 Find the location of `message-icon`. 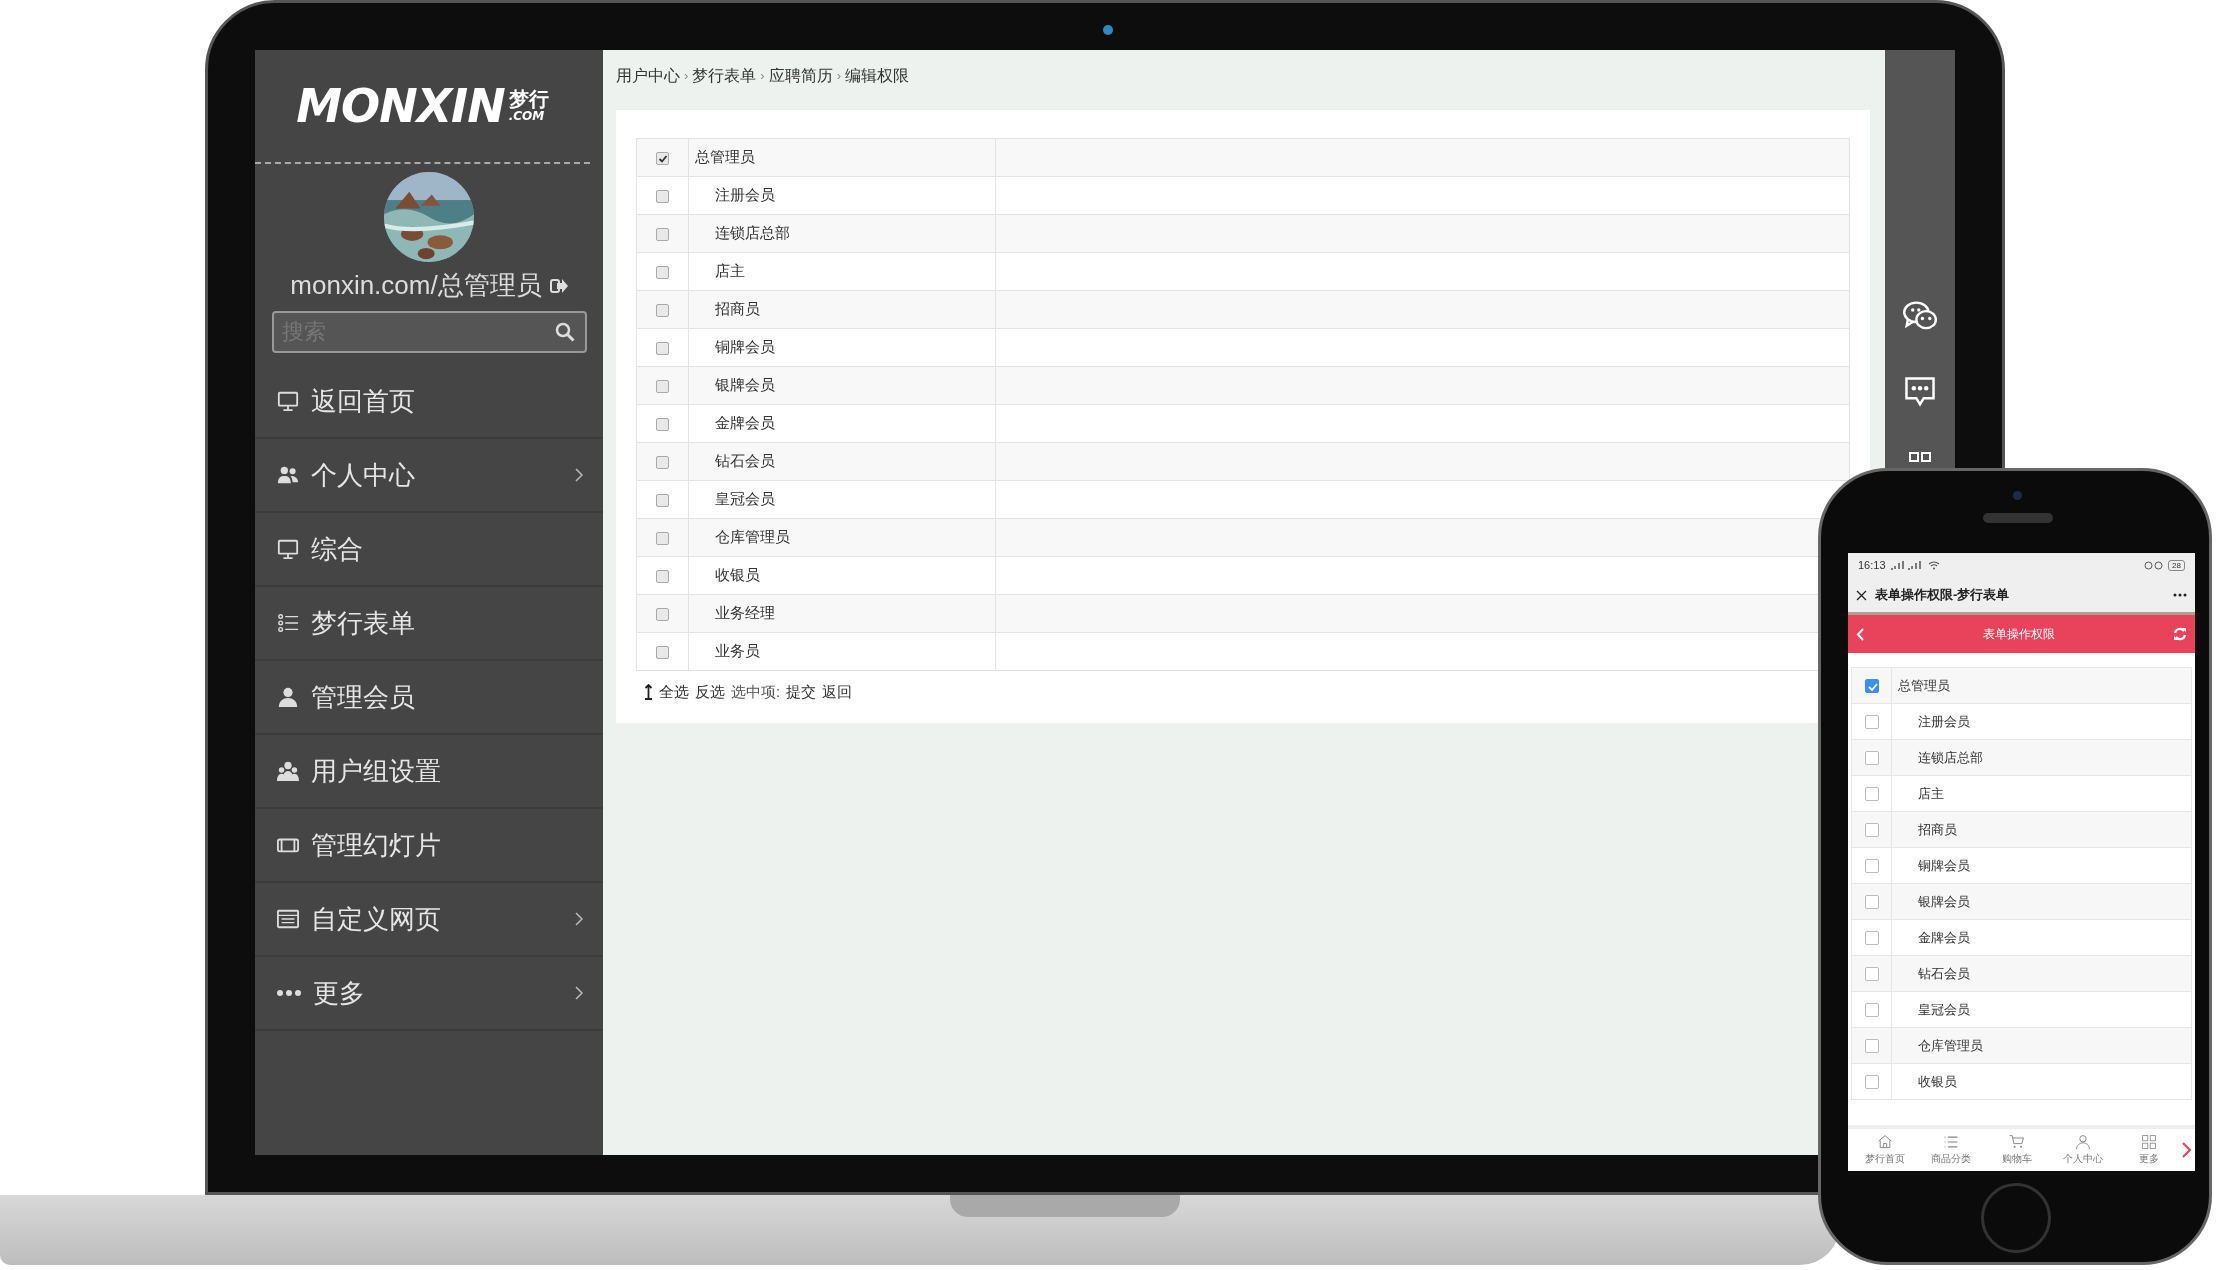

message-icon is located at coordinates (1920, 392).